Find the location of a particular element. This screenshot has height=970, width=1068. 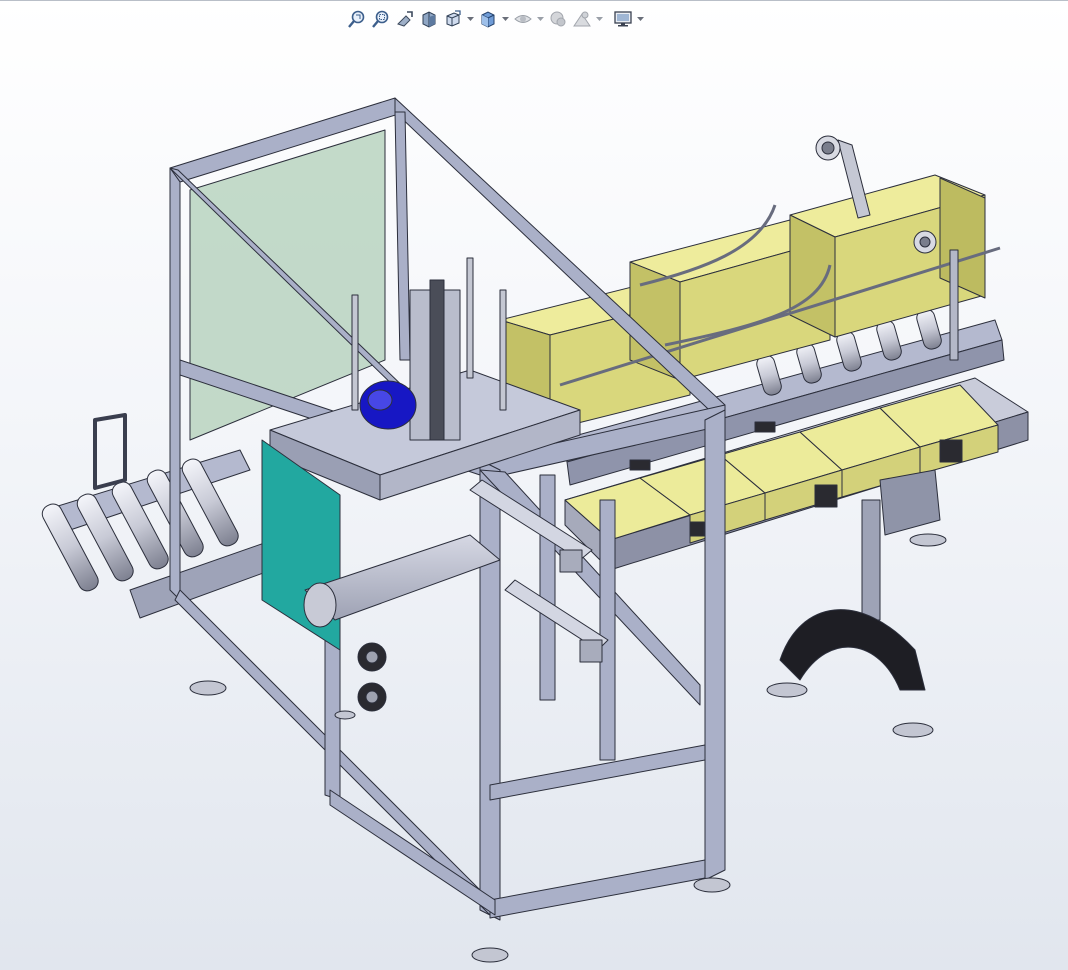

view-orientation-dropdown-icon is located at coordinates (470, 19).